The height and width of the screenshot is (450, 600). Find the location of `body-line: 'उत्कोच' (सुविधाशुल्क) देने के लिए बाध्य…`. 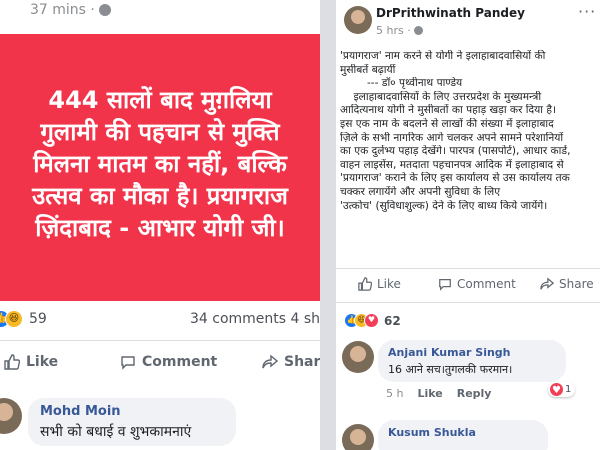

body-line: 'उत्कोच' (सुविधाशुल्क) देने के लिए बाध्य… is located at coordinates (444, 205).